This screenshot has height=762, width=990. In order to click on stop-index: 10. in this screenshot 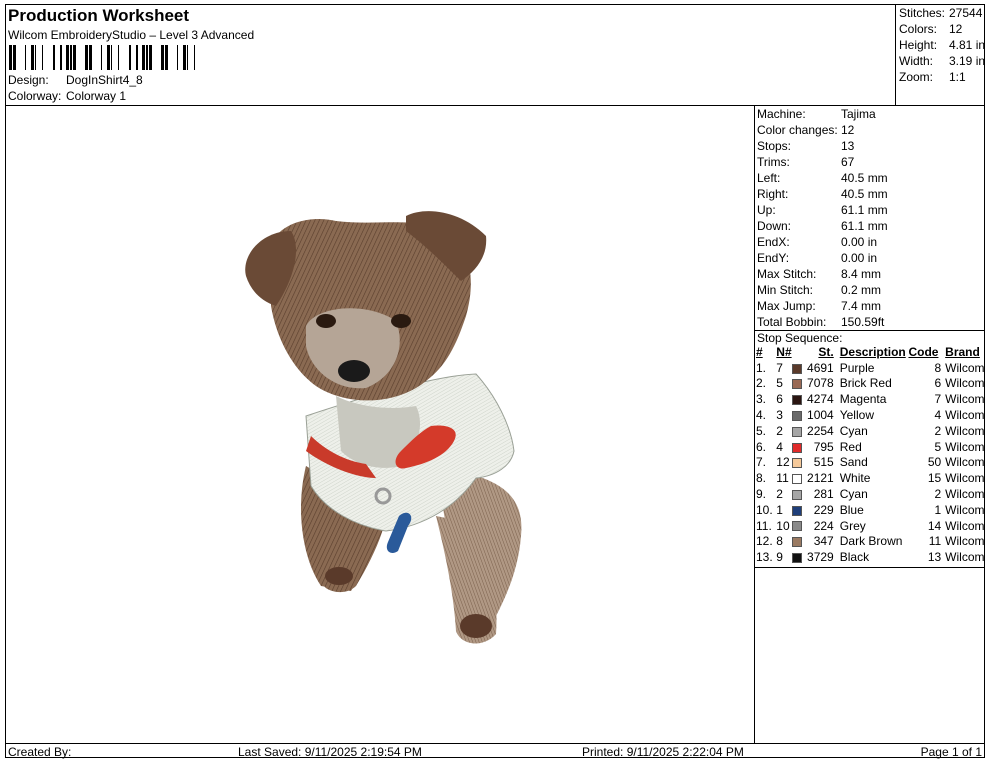, I will do `click(764, 509)`.